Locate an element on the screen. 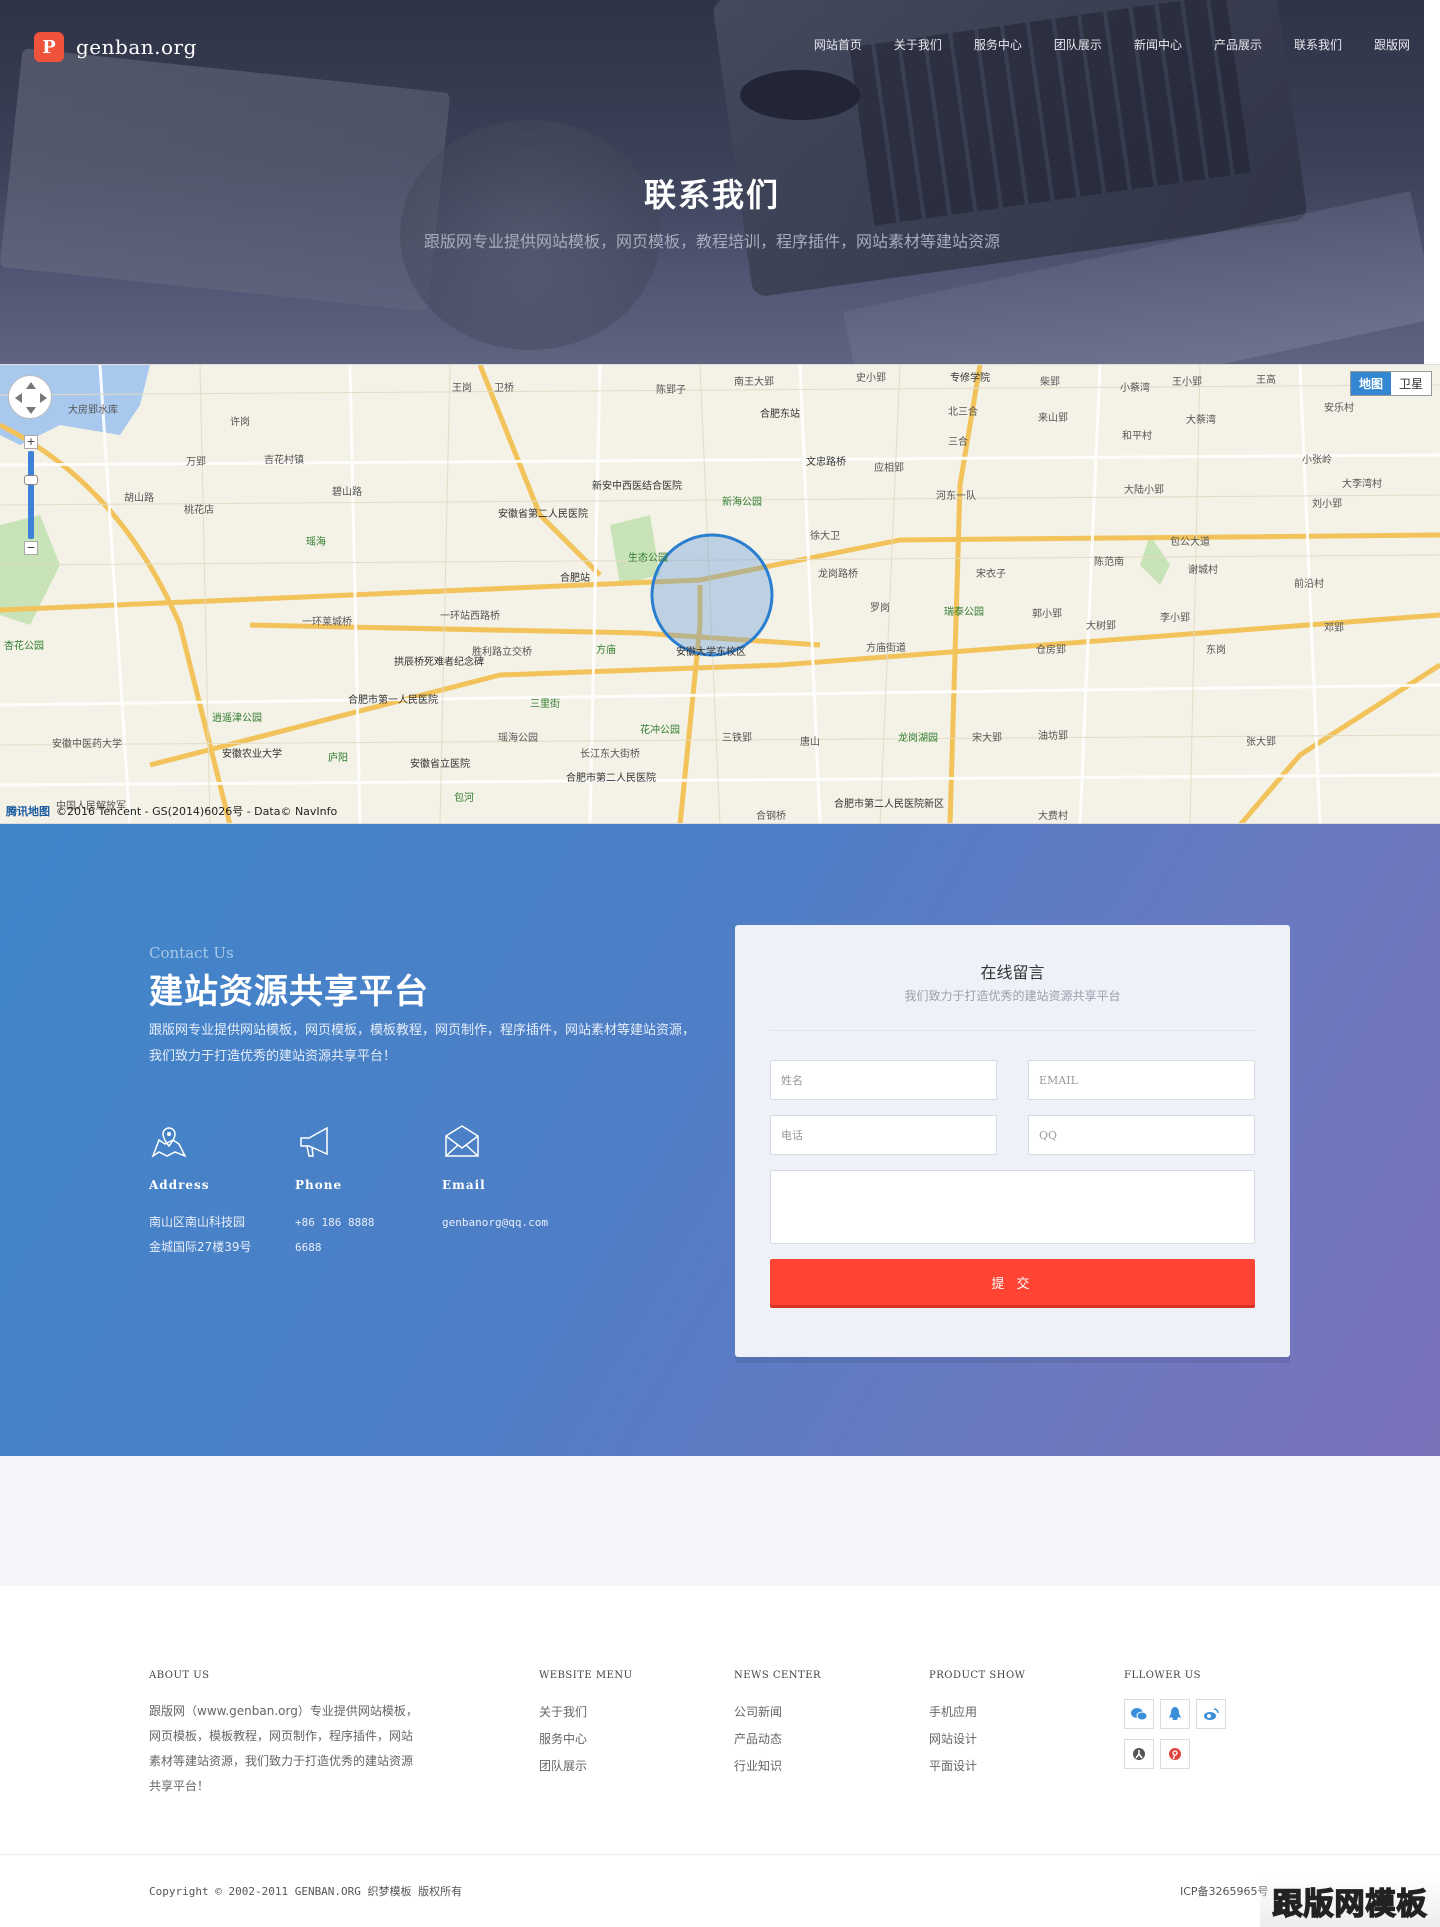 This screenshot has width=1440, height=1927. watermark-text: 跟版网模板 is located at coordinates (1350, 1904).